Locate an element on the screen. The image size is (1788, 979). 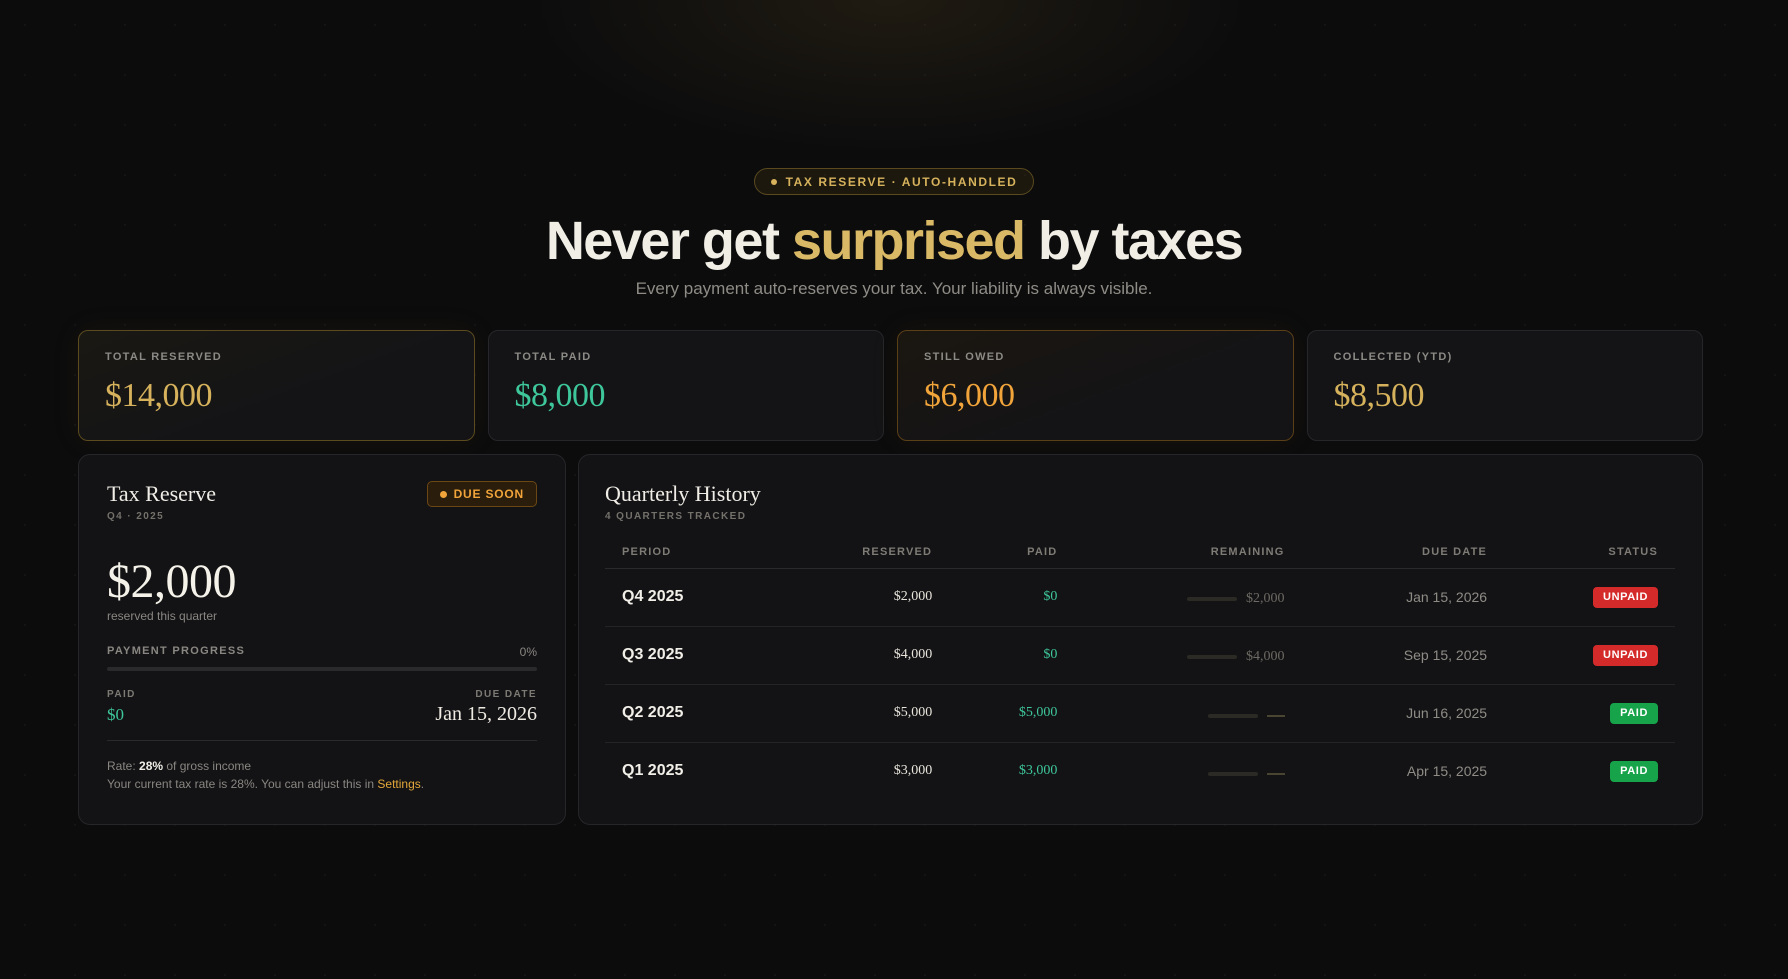
due-badge-label: DUE SOON is located at coordinates (488, 494).